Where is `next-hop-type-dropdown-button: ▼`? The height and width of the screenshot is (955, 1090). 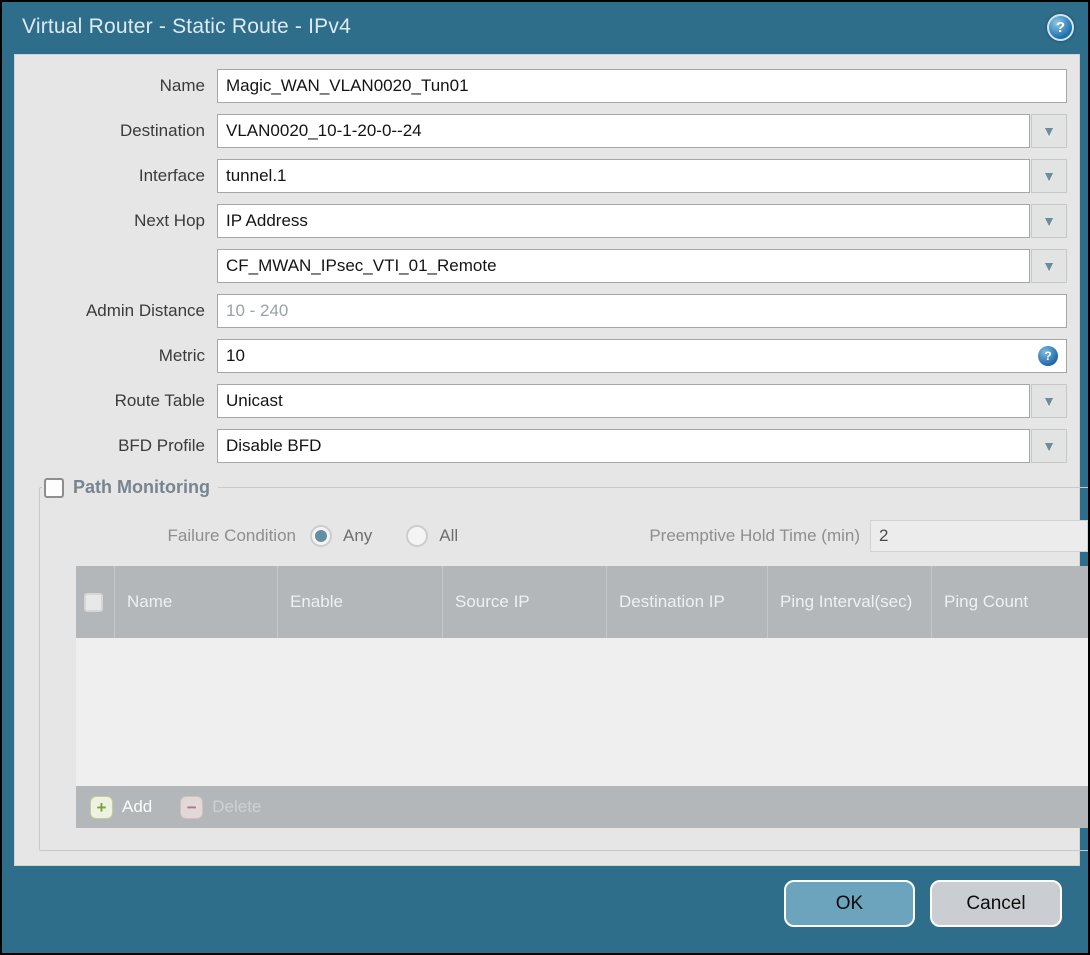 next-hop-type-dropdown-button: ▼ is located at coordinates (1049, 221).